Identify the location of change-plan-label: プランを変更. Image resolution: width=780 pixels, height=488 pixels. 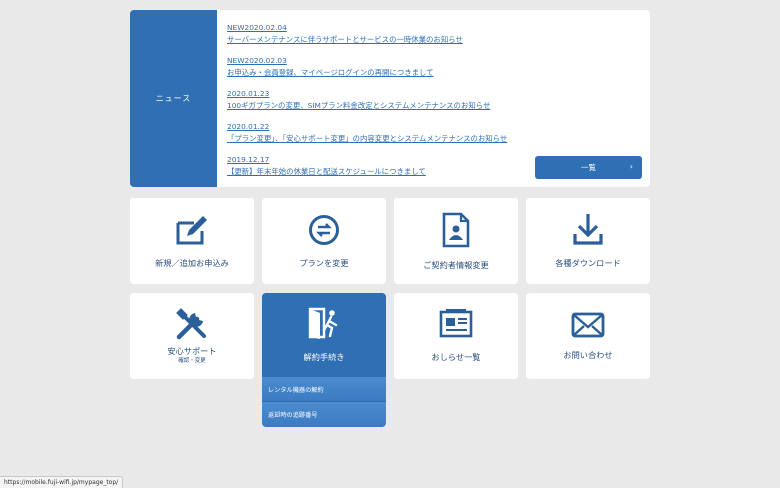
(324, 263).